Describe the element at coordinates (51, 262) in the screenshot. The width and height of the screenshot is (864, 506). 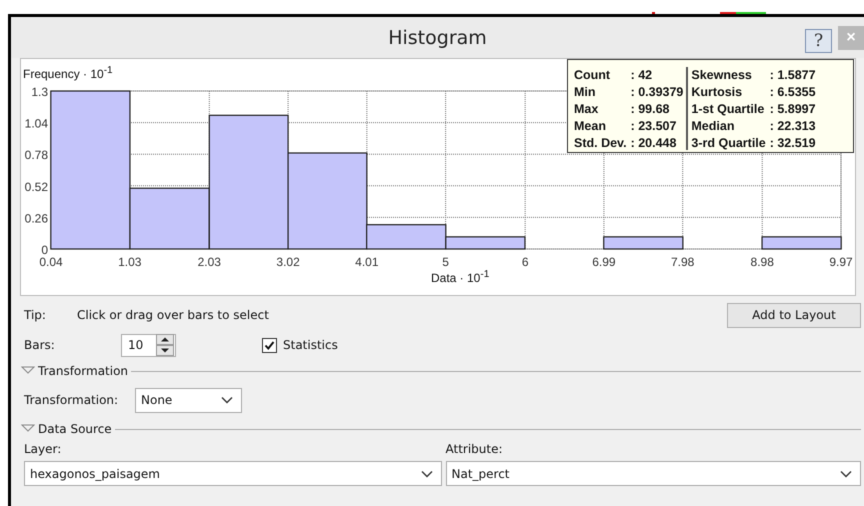
I see `x-tick-label: 0.04` at that location.